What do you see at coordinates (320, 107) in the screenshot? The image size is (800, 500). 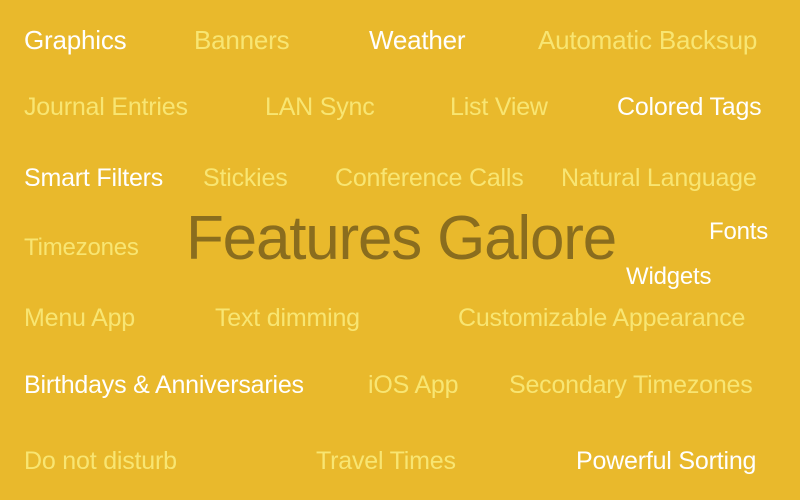 I see `feature-tag: LAN Sync` at bounding box center [320, 107].